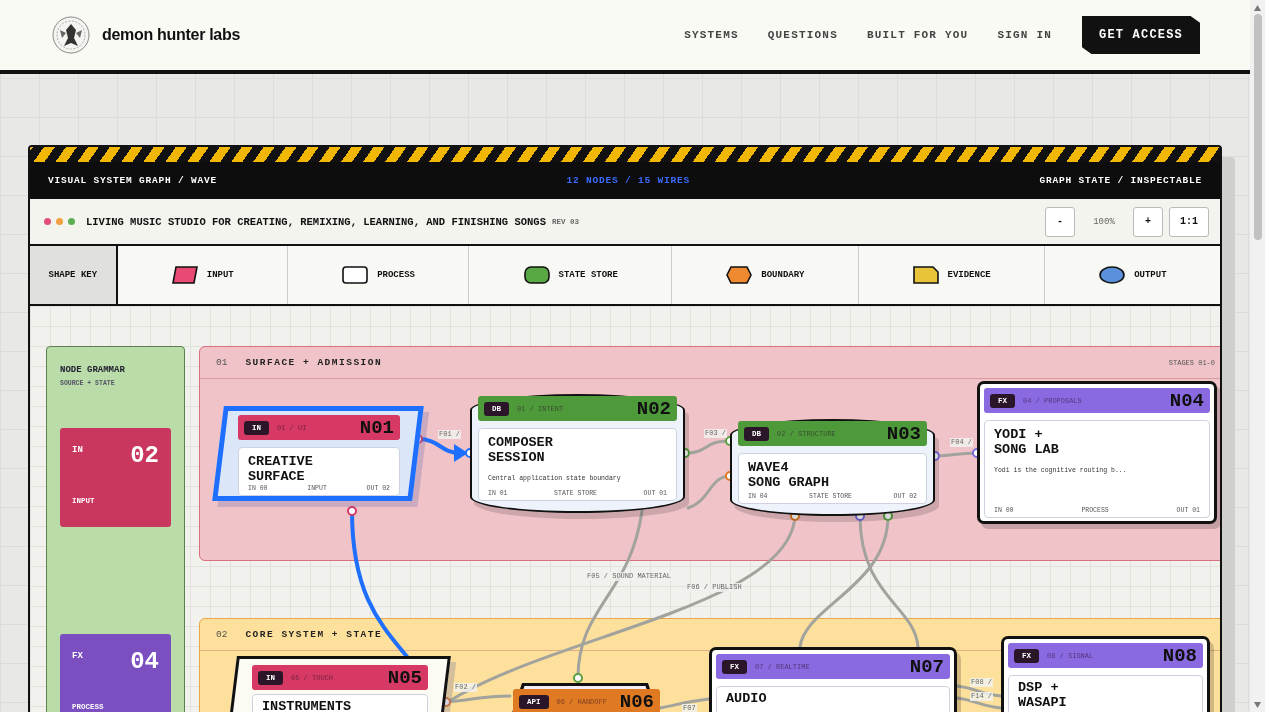  What do you see at coordinates (307, 706) in the screenshot?
I see `node-title: INSTRUMENTS` at bounding box center [307, 706].